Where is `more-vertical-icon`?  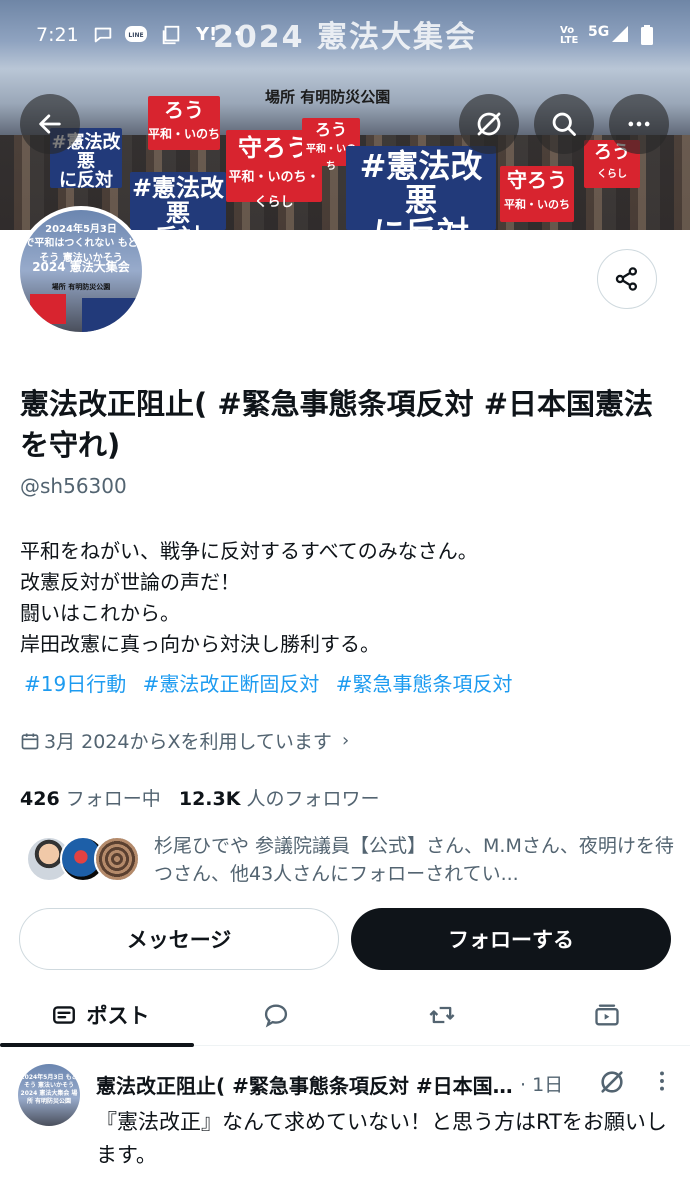 more-vertical-icon is located at coordinates (662, 1081).